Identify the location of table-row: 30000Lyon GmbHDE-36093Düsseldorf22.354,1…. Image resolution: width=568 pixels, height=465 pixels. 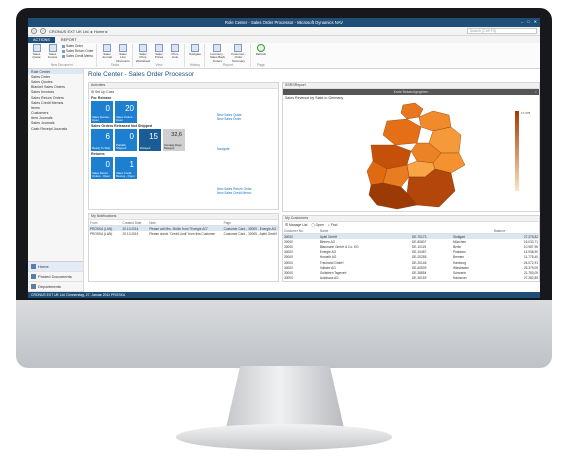
(411, 281).